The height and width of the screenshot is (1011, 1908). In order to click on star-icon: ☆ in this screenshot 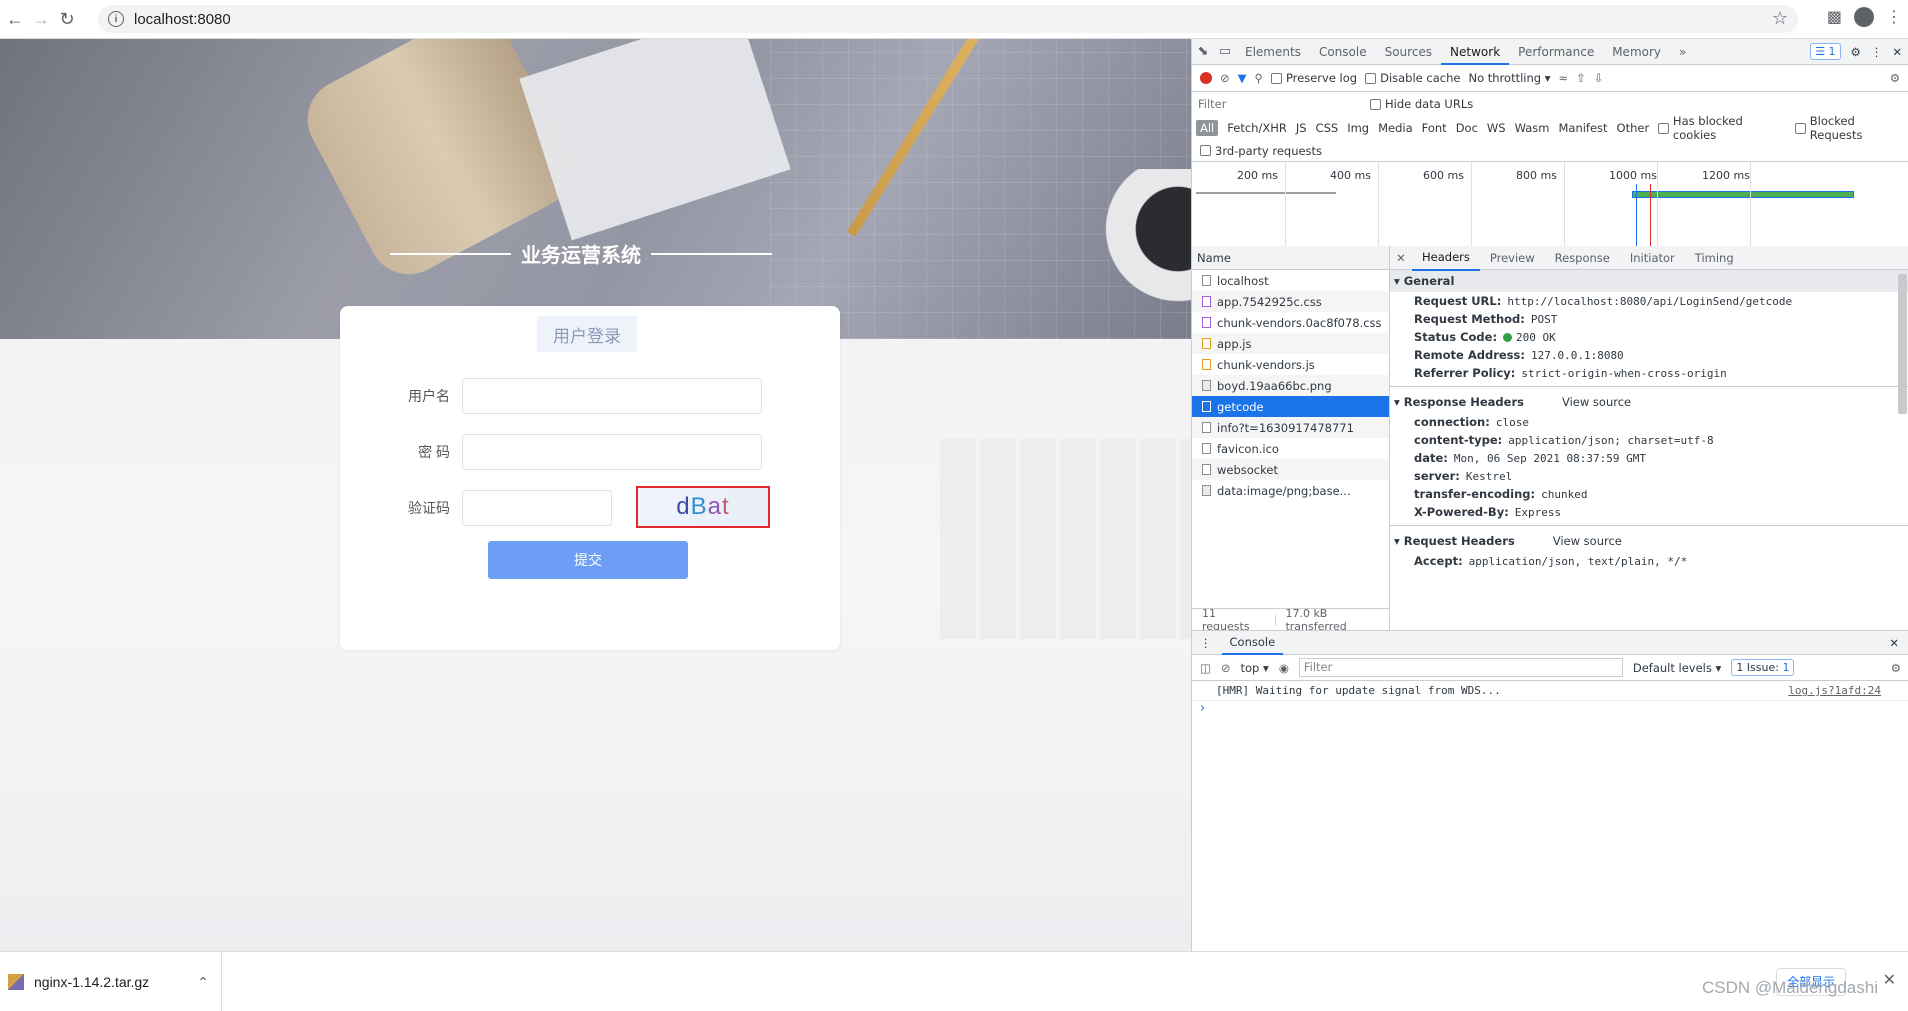, I will do `click(1780, 18)`.